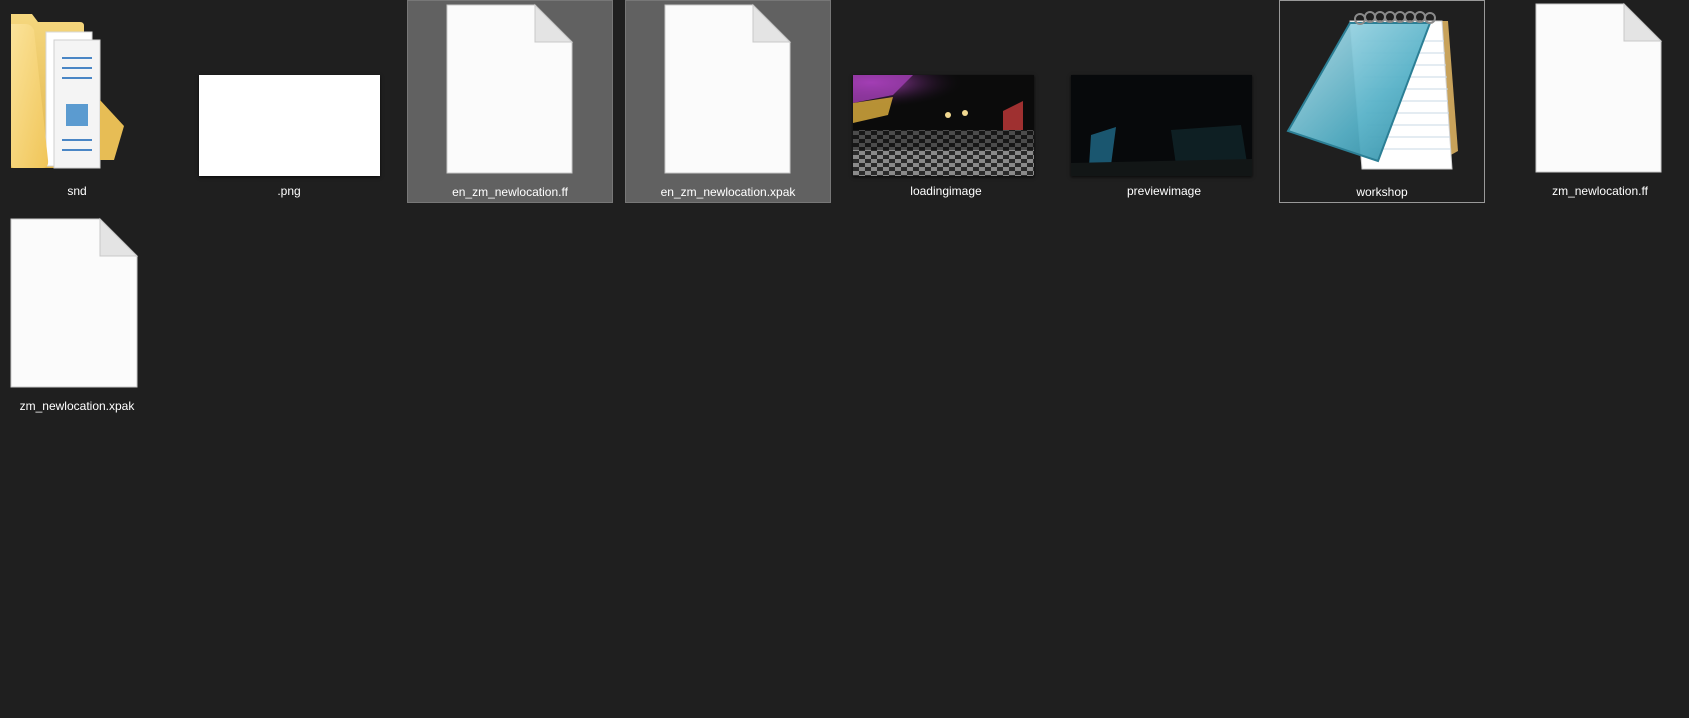  I want to click on file-name: zm_newlocation.xpak, so click(77, 406).